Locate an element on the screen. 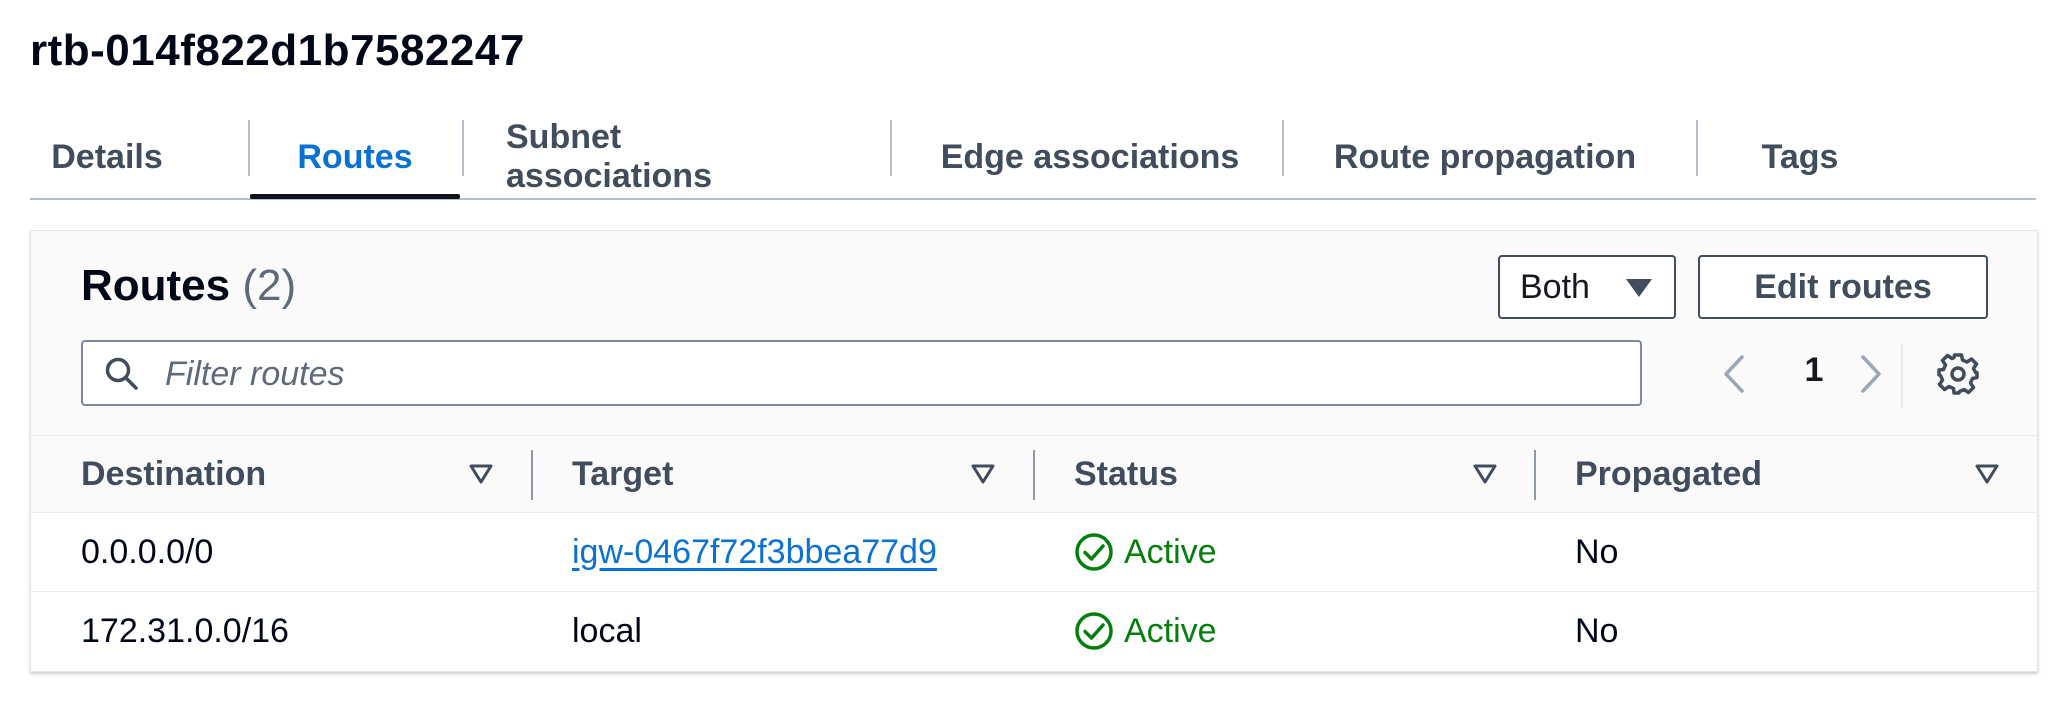 The width and height of the screenshot is (2062, 704). column-header-propagated: Propagated is located at coordinates (1668, 474).